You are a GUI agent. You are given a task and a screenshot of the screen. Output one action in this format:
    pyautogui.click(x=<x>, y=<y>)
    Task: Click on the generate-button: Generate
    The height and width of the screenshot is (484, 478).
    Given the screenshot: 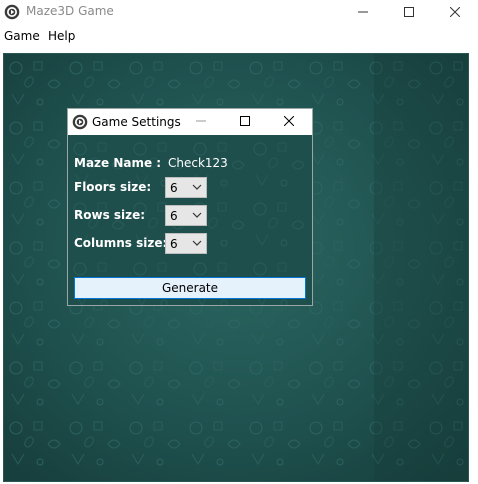 What is the action you would take?
    pyautogui.click(x=190, y=288)
    